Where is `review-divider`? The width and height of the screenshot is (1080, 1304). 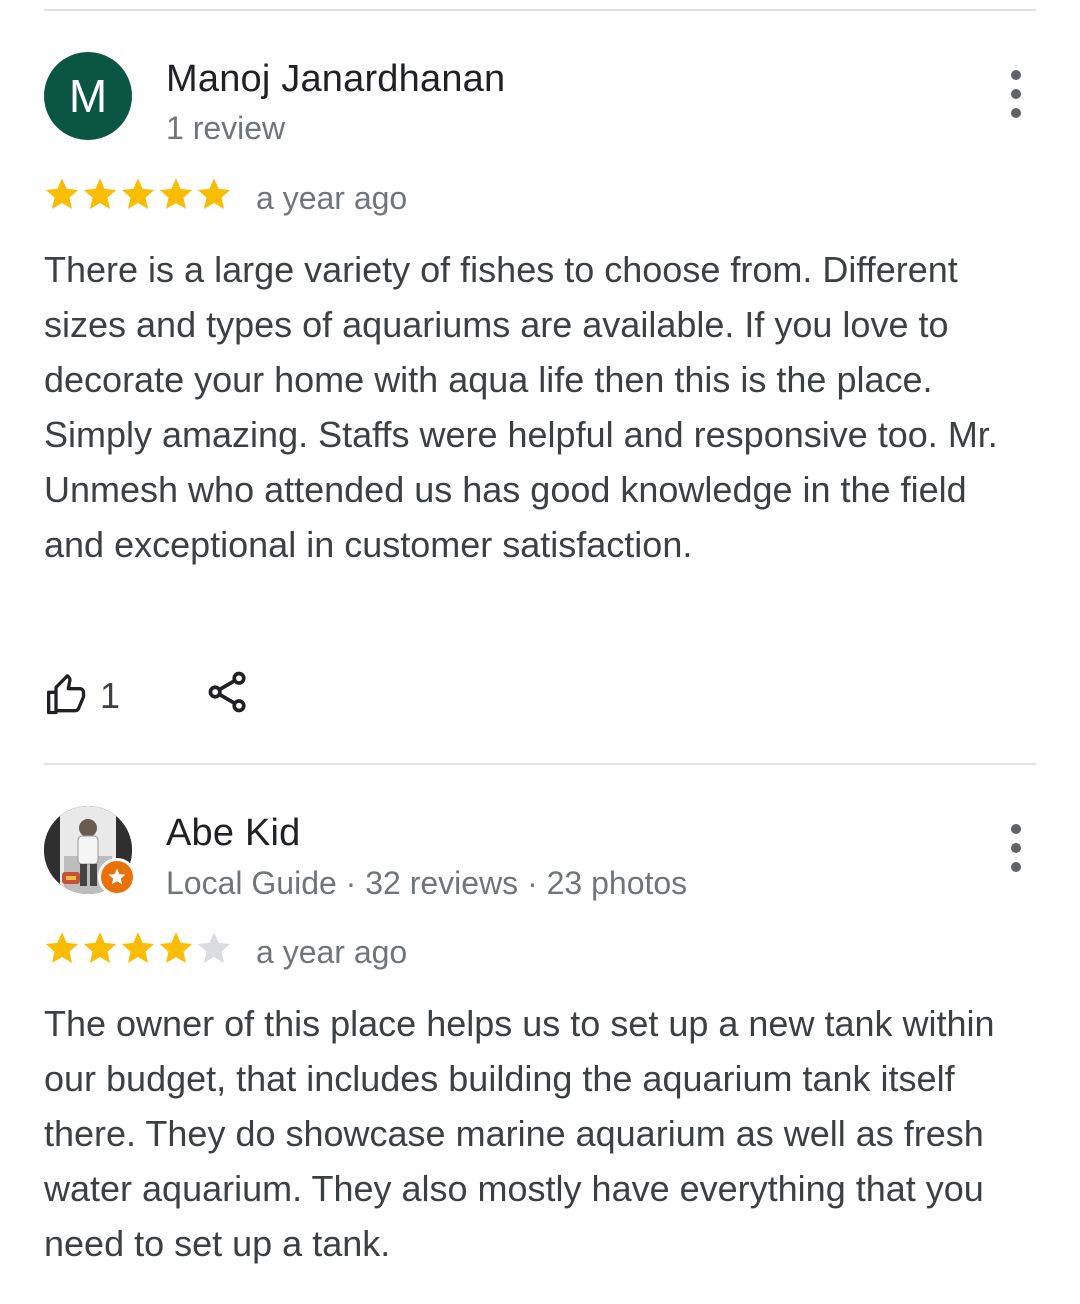 review-divider is located at coordinates (540, 764).